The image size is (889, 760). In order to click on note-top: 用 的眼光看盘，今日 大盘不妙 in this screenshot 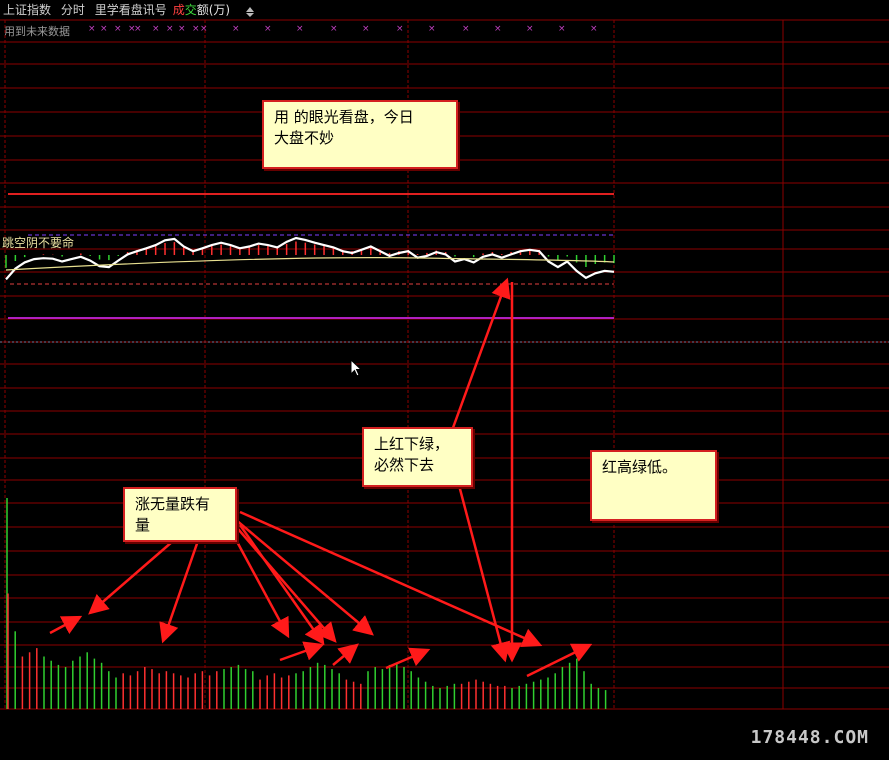, I will do `click(360, 134)`.